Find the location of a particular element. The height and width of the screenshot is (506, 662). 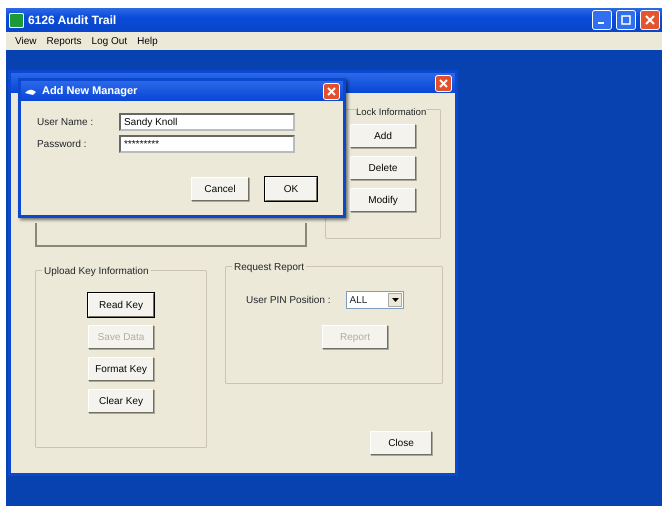

input-field: ********* is located at coordinates (207, 144).